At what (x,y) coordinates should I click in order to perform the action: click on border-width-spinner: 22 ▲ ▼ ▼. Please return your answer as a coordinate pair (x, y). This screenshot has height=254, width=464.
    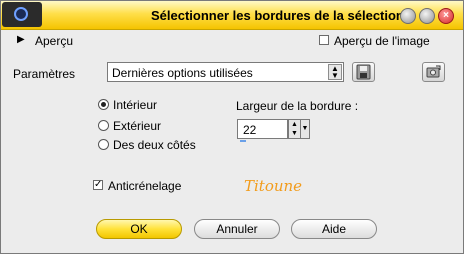
    Looking at the image, I should click on (274, 129).